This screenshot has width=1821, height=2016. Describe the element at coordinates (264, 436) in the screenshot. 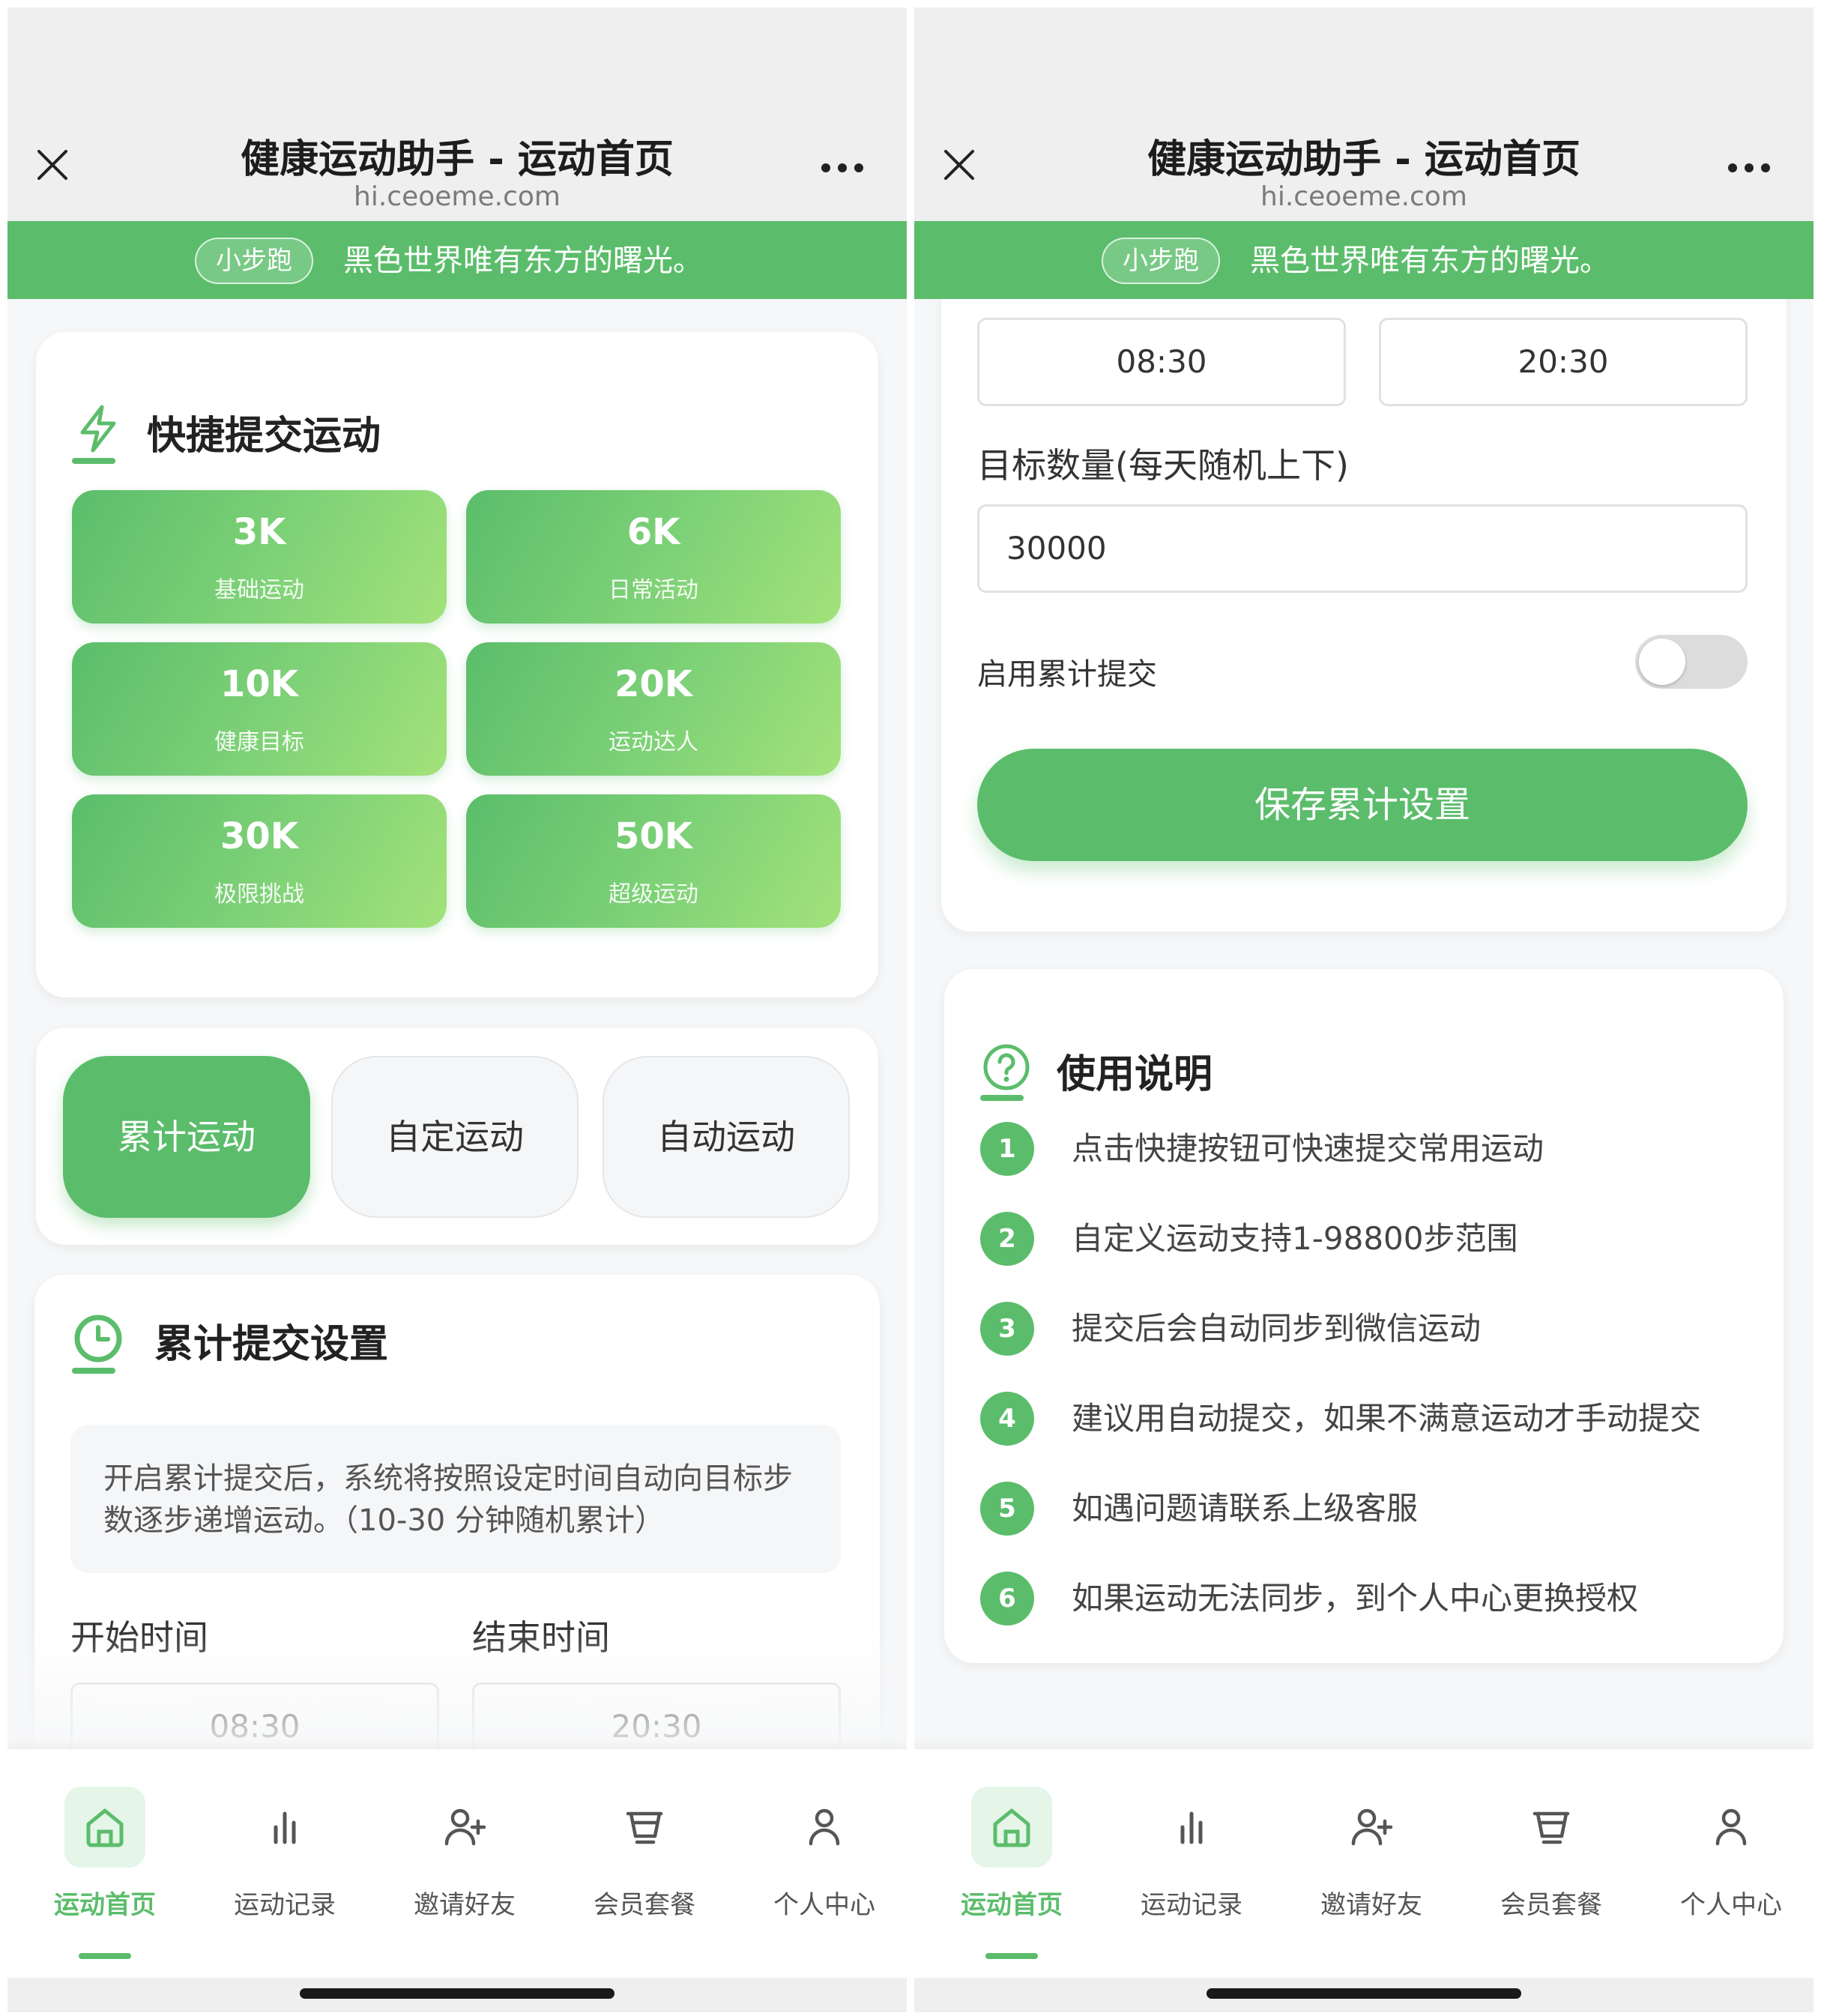

I see `quick-submit-title: 快捷提交运动` at that location.